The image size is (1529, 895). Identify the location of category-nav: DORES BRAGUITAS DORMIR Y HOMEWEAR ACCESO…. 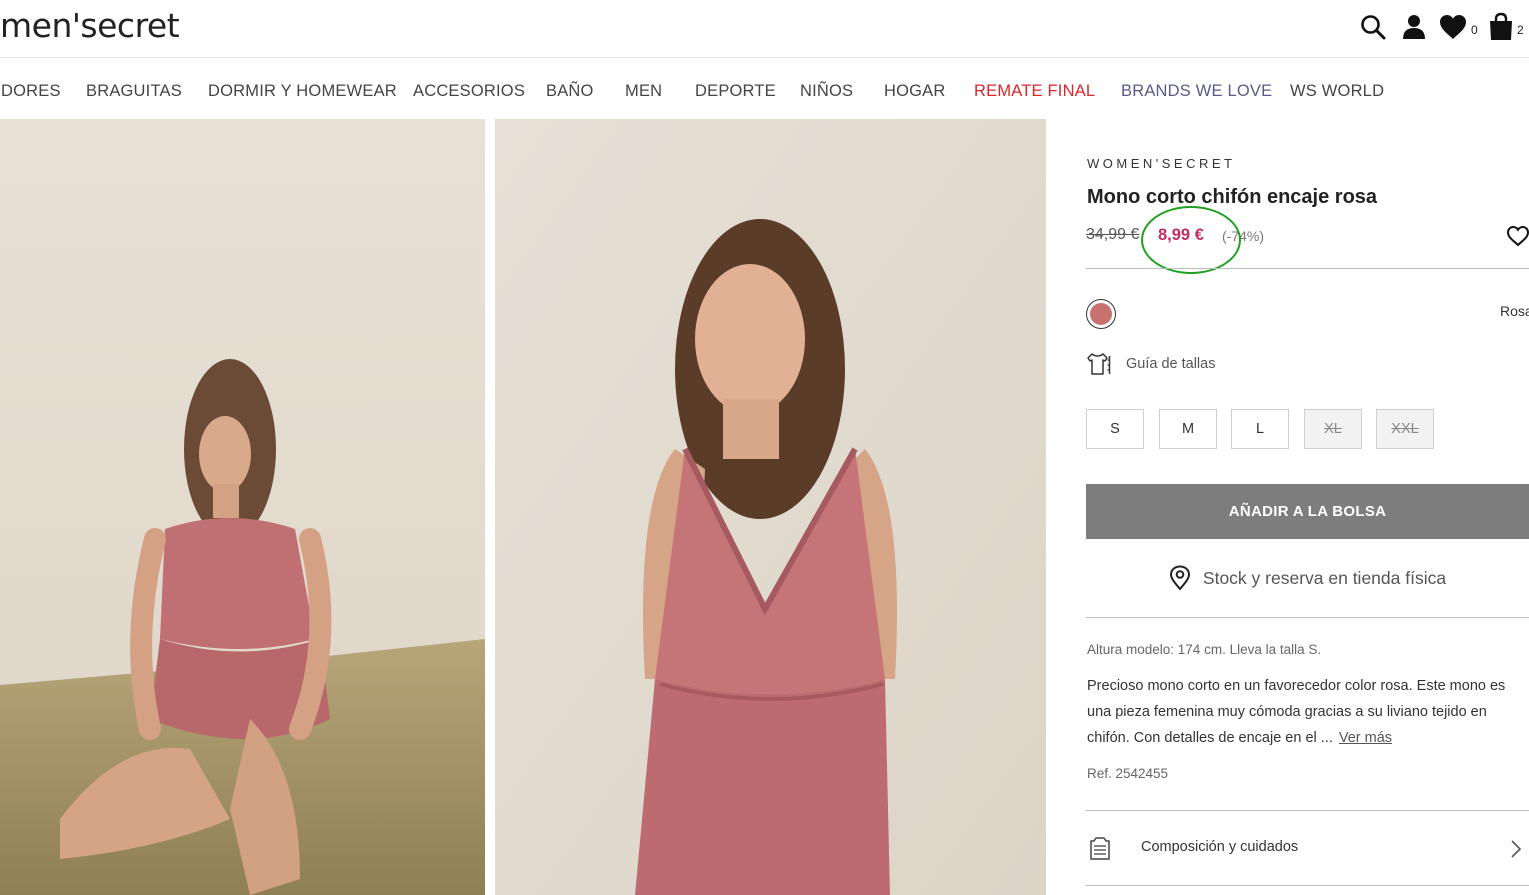
(764, 90).